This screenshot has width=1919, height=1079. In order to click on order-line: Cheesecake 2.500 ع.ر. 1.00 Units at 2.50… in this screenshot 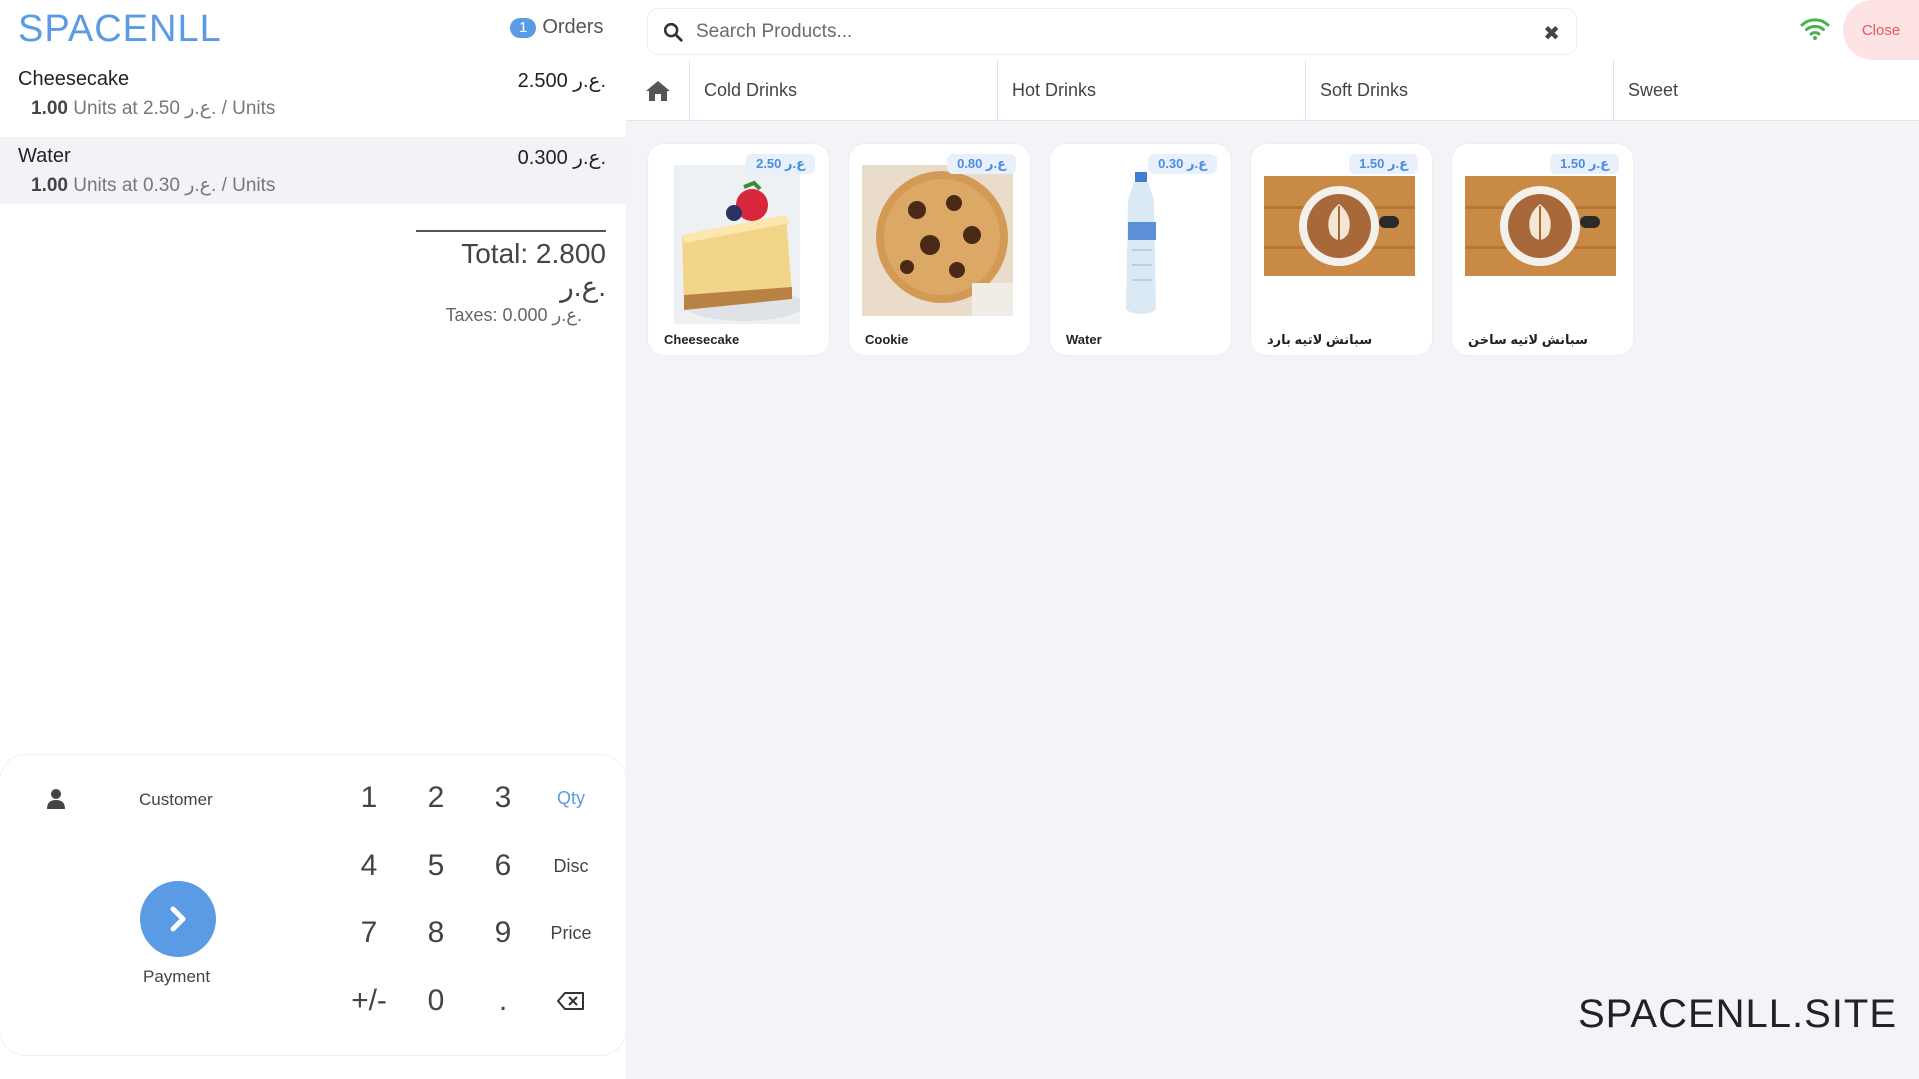, I will do `click(313, 93)`.